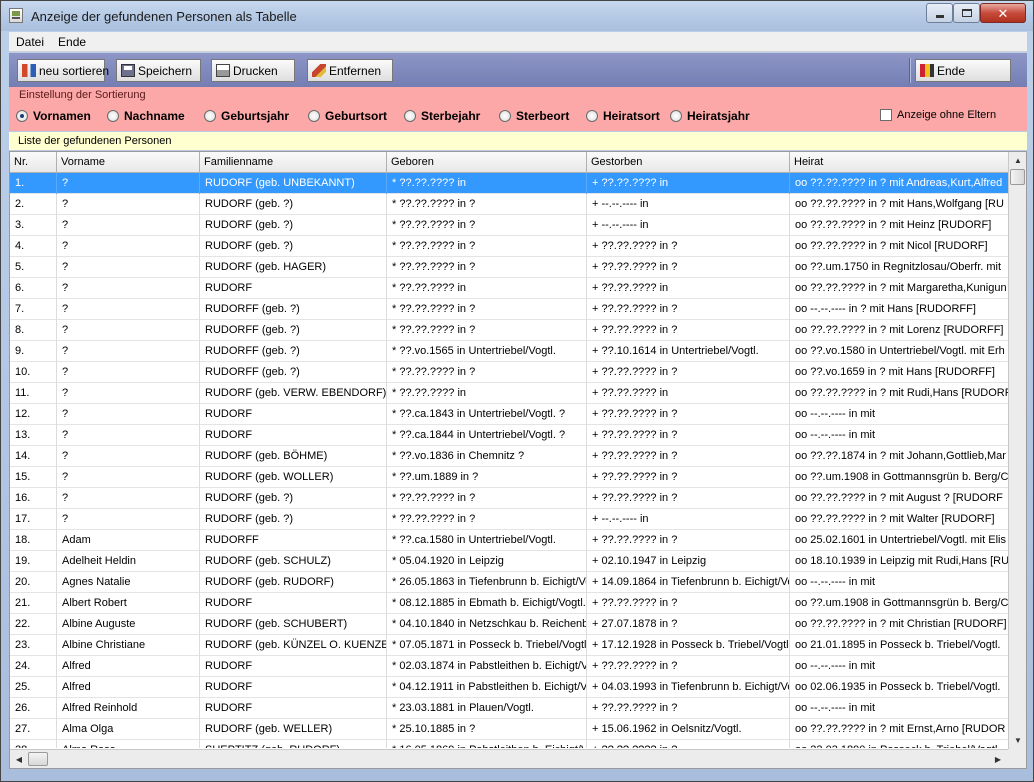 The height and width of the screenshot is (782, 1034). Describe the element at coordinates (165, 70) in the screenshot. I see `save-label: Speichern` at that location.